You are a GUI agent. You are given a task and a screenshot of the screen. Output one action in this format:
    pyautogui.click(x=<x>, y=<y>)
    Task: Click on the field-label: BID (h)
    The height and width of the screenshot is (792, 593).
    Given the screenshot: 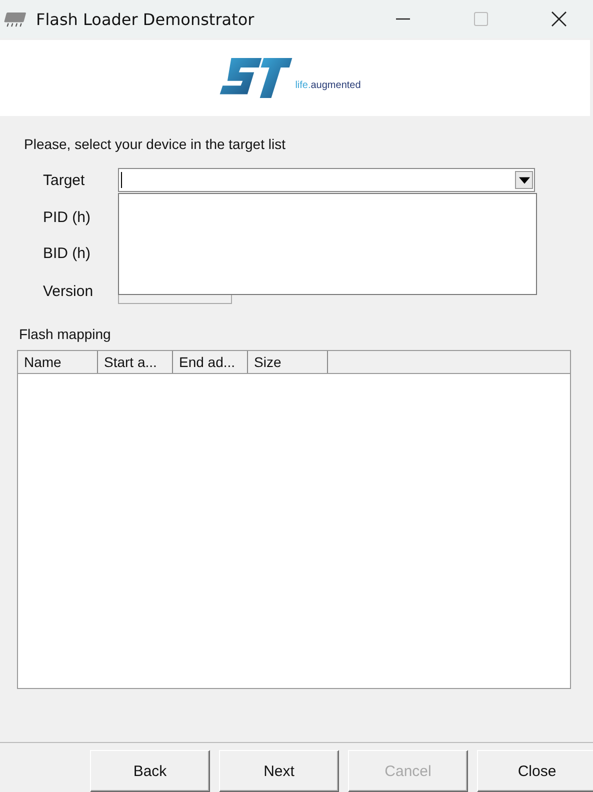 What is the action you would take?
    pyautogui.click(x=67, y=253)
    